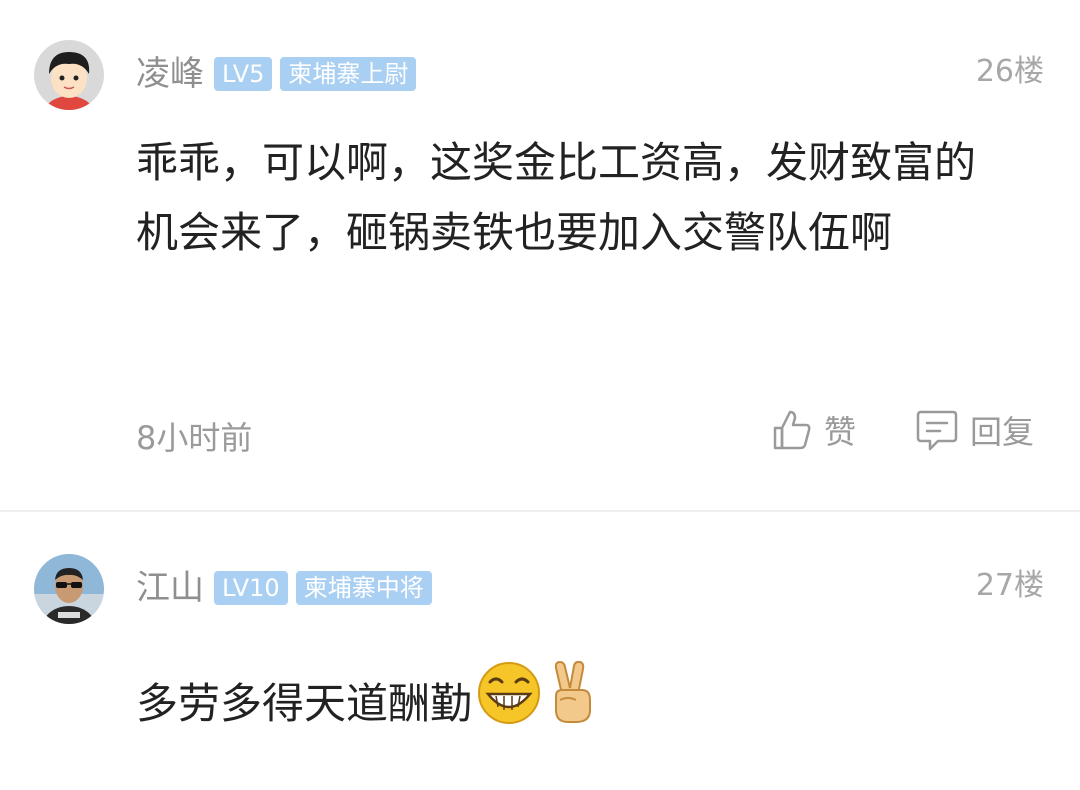 The image size is (1080, 790). Describe the element at coordinates (1009, 585) in the screenshot. I see `floor-number: 27楼` at that location.